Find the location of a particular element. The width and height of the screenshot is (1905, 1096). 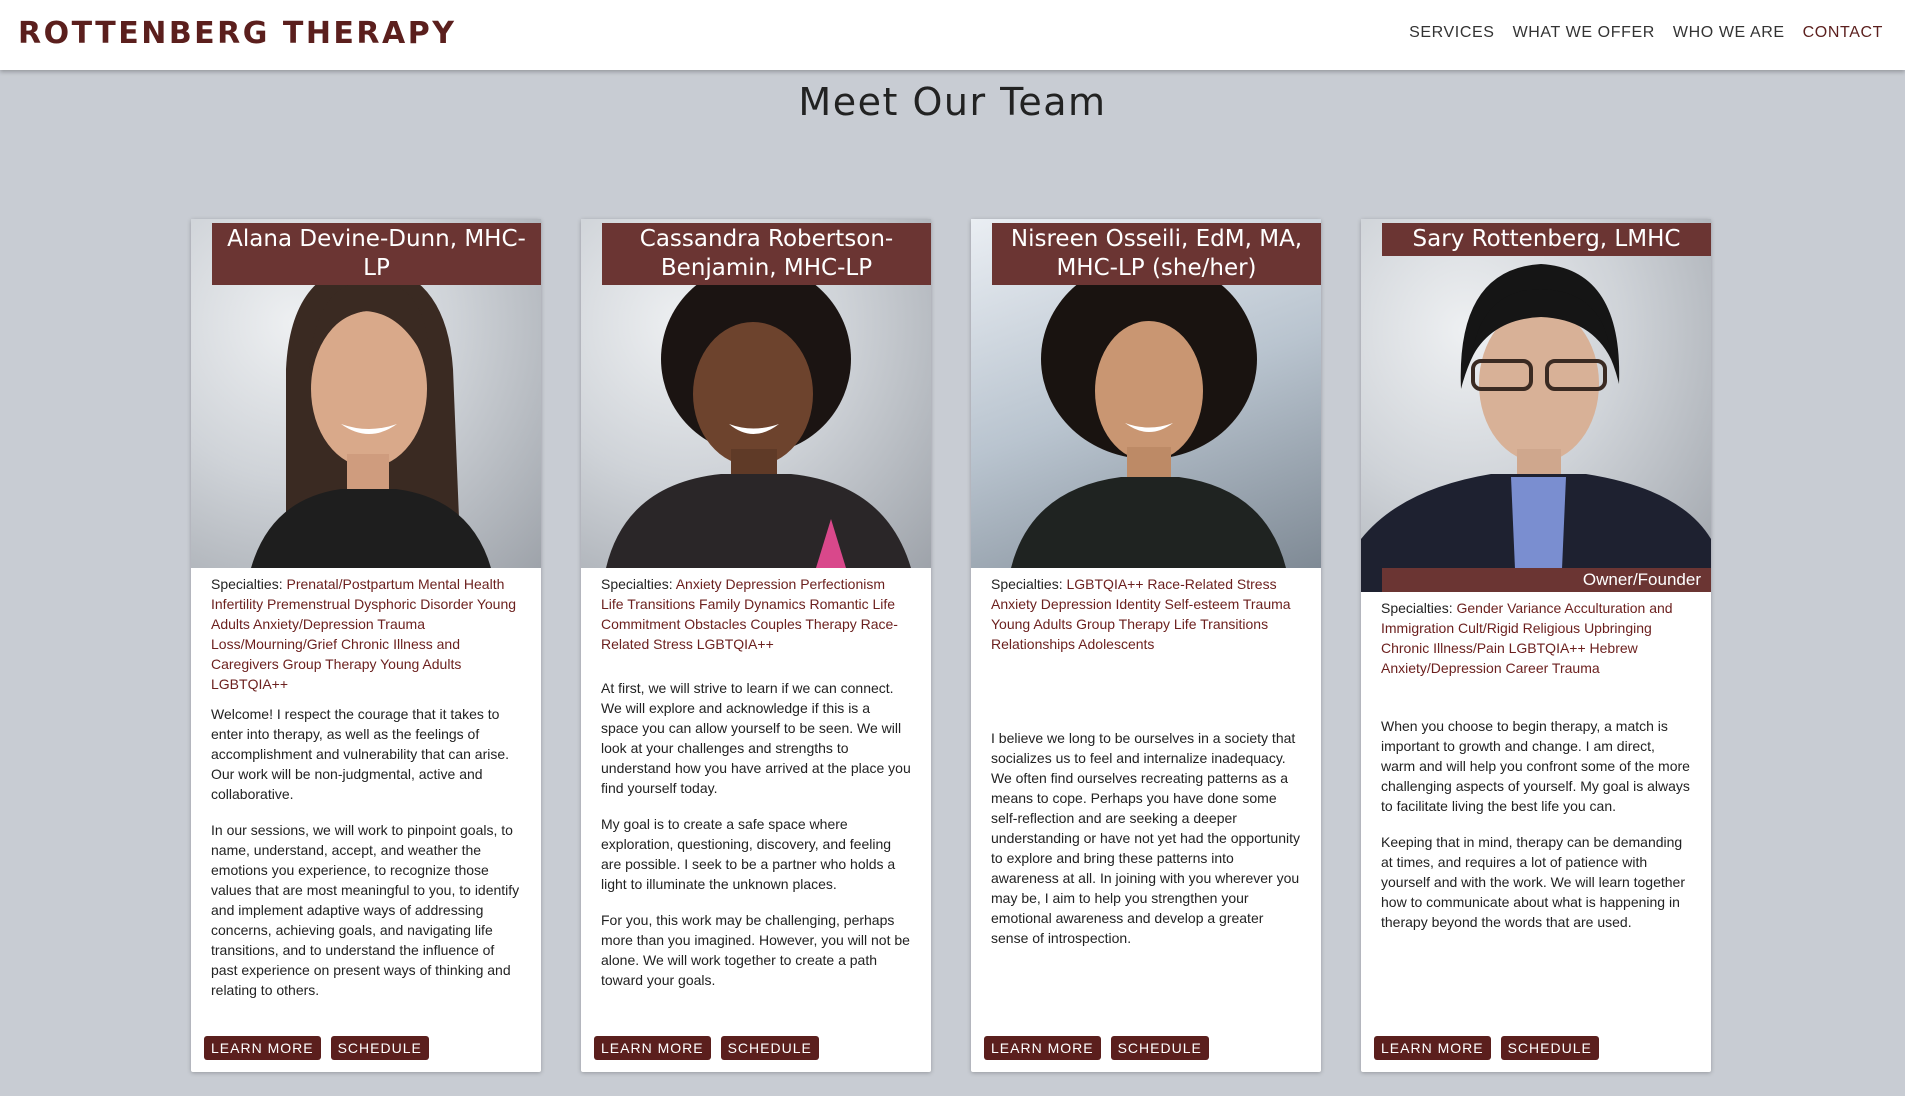

nav-what-we-offer: WHAT WE OFFER is located at coordinates (1584, 33).